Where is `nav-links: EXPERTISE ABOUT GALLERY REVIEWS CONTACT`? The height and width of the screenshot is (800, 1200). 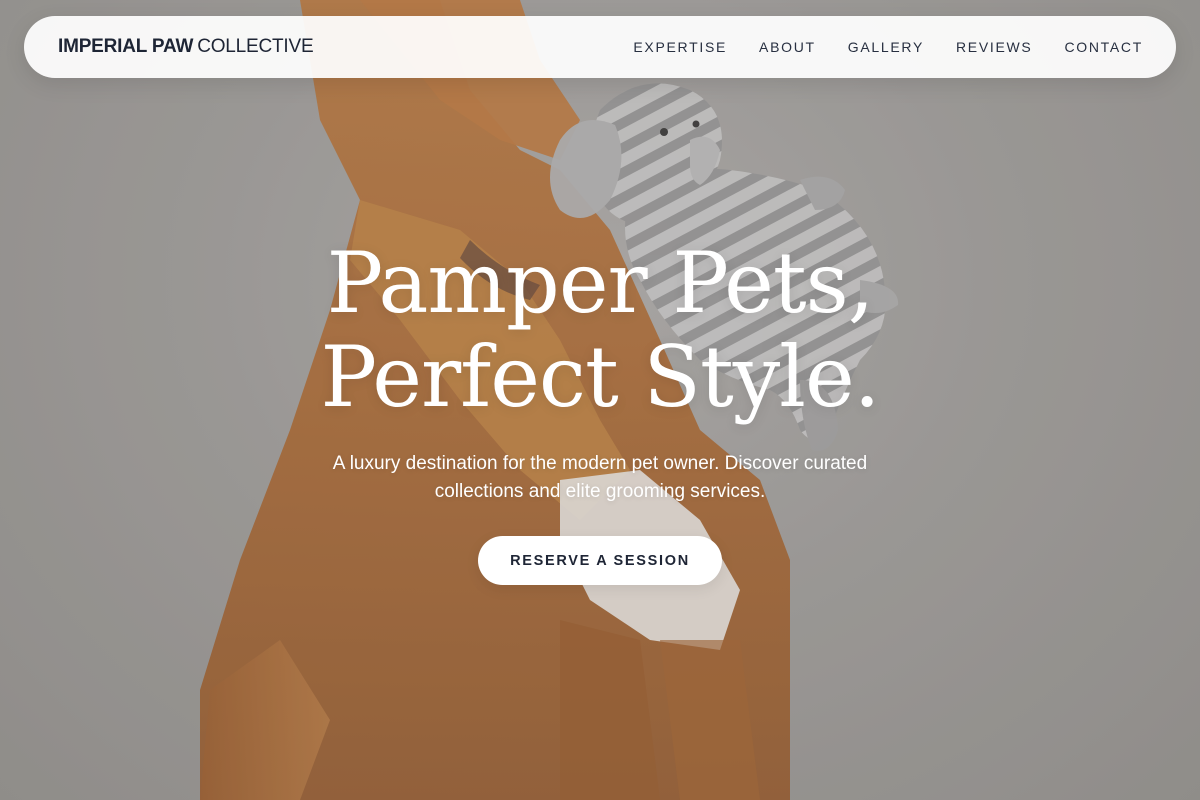
nav-links: EXPERTISE ABOUT GALLERY REVIEWS CONTACT is located at coordinates (888, 47).